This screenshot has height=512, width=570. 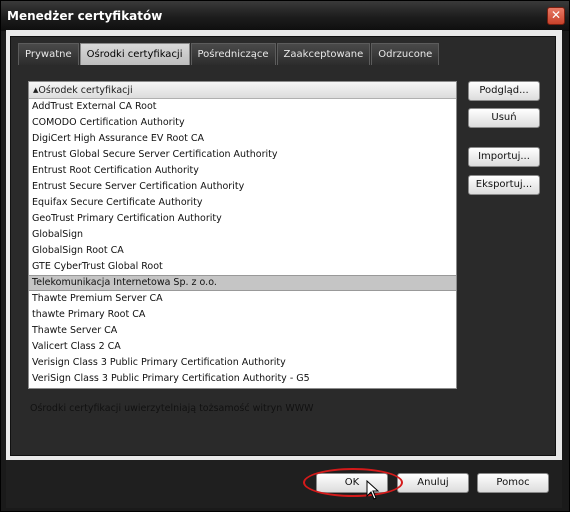 What do you see at coordinates (556, 16) in the screenshot?
I see `close-icon: ✕` at bounding box center [556, 16].